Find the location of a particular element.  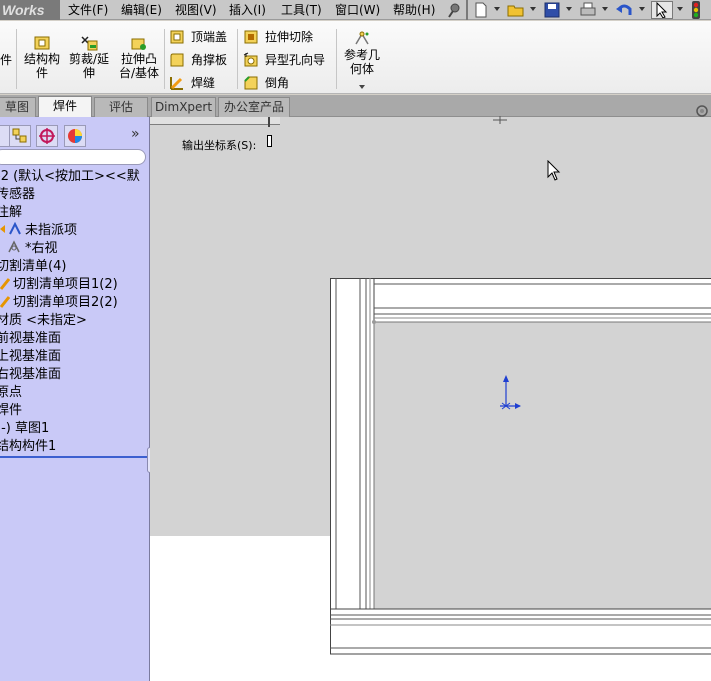

tab-weldments: 焊件 is located at coordinates (65, 106).